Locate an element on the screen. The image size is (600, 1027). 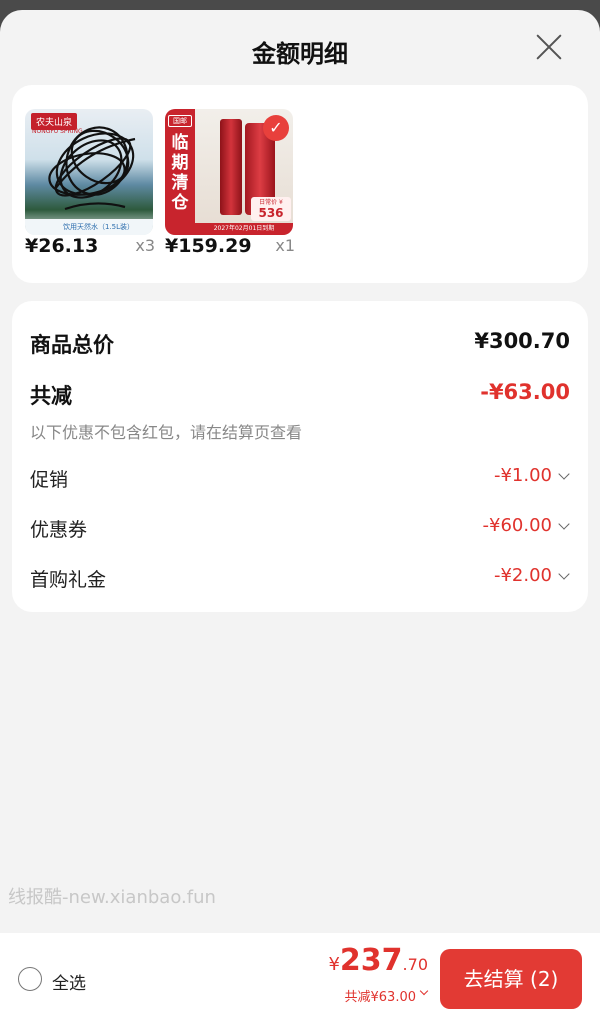
product-thumbnail: 国邮 临期清仓 ✓ 日常价 ¥ 536 2027年02月01日到期 is located at coordinates (229, 172).